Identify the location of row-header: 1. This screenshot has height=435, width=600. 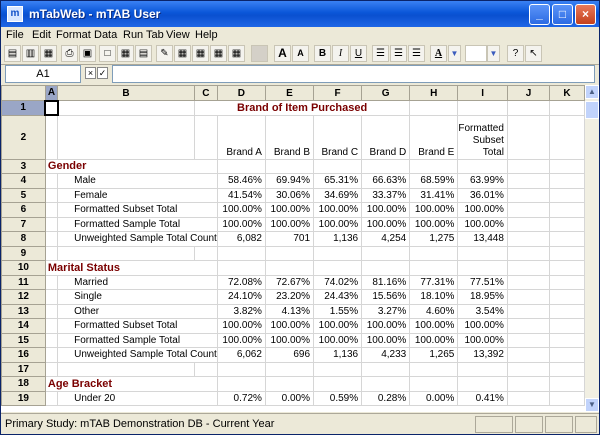
(23, 108).